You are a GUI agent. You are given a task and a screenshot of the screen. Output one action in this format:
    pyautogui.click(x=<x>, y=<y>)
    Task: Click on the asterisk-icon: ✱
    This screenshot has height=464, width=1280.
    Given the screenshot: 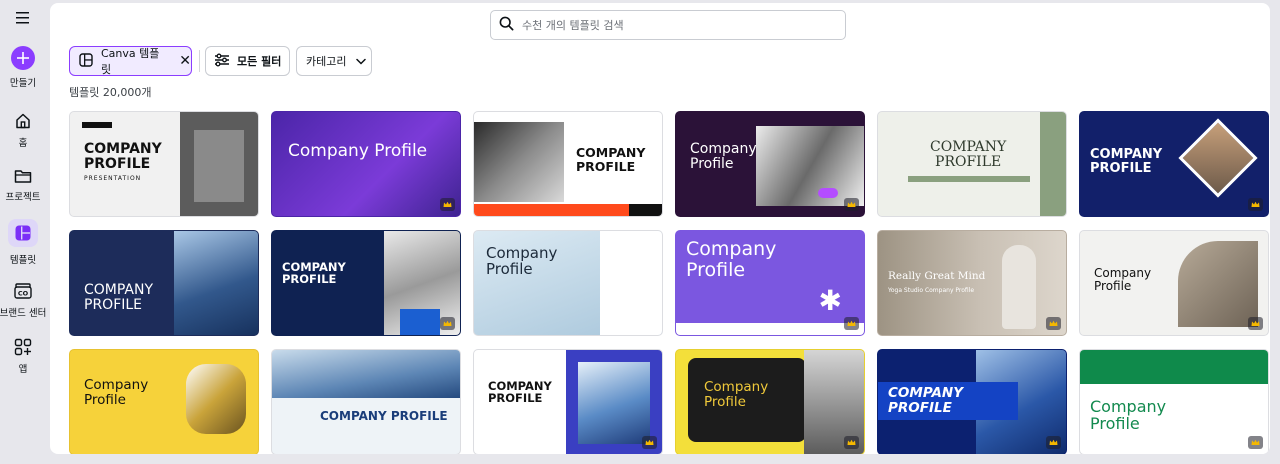 What is the action you would take?
    pyautogui.click(x=830, y=300)
    